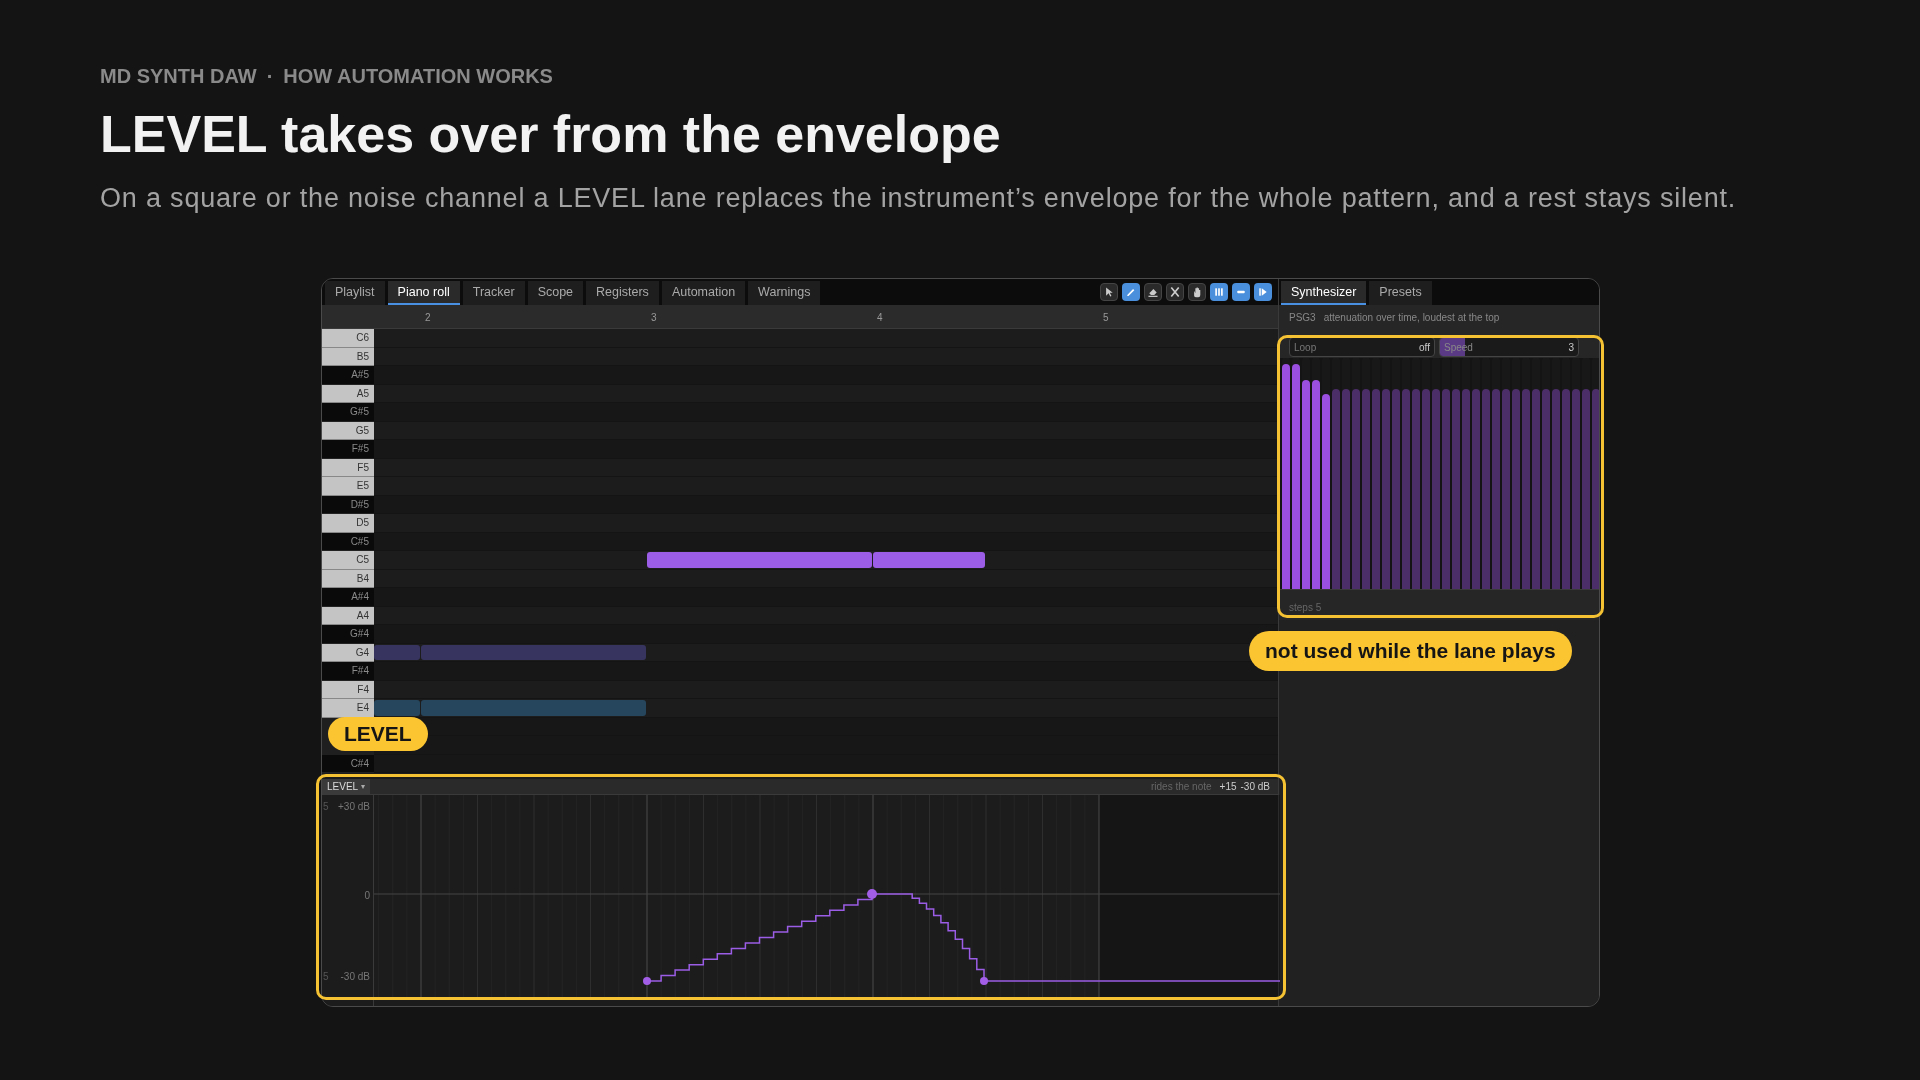 This screenshot has height=1080, width=1920. What do you see at coordinates (880, 318) in the screenshot?
I see `bar-number: 4` at bounding box center [880, 318].